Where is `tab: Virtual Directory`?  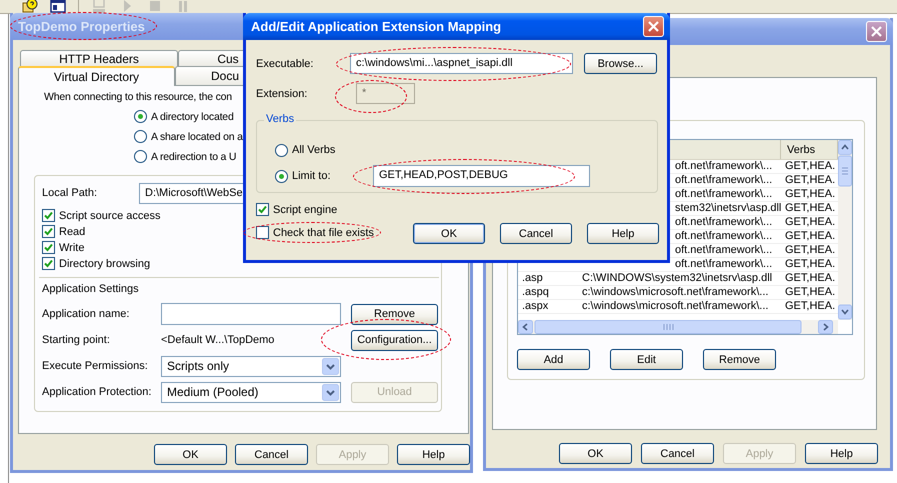
tab: Virtual Directory is located at coordinates (96, 76).